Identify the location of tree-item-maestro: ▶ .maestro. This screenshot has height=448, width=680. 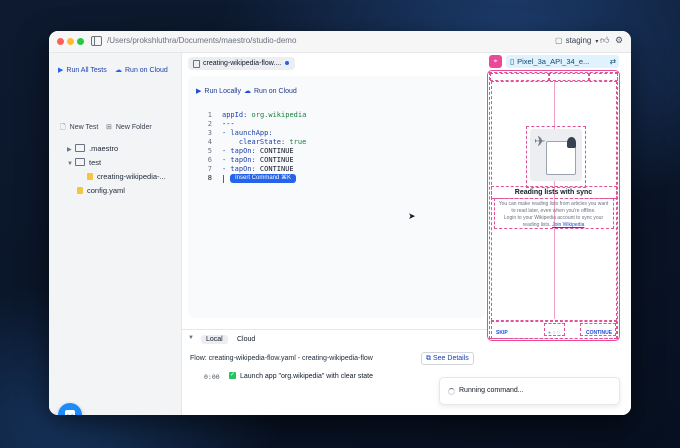
(92, 148).